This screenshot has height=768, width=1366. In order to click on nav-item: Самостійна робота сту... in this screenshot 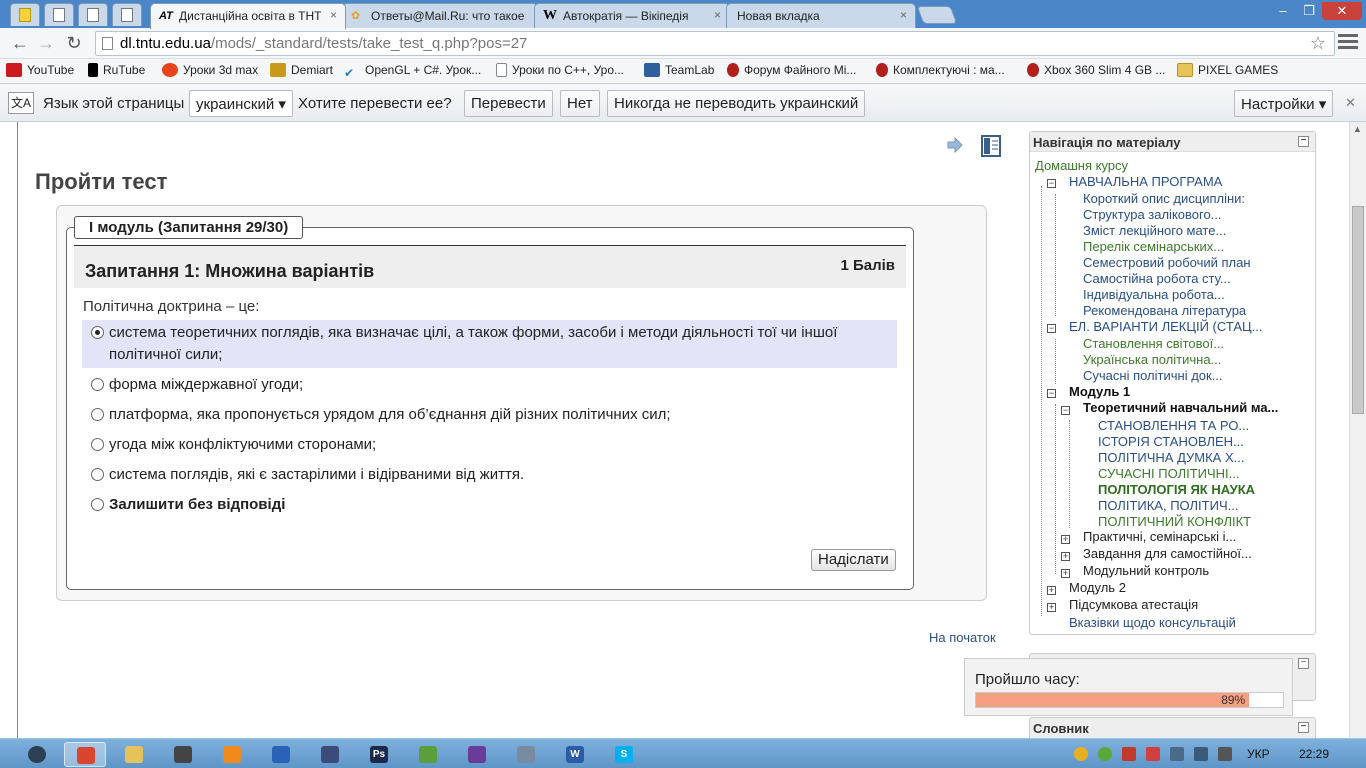, I will do `click(1157, 278)`.